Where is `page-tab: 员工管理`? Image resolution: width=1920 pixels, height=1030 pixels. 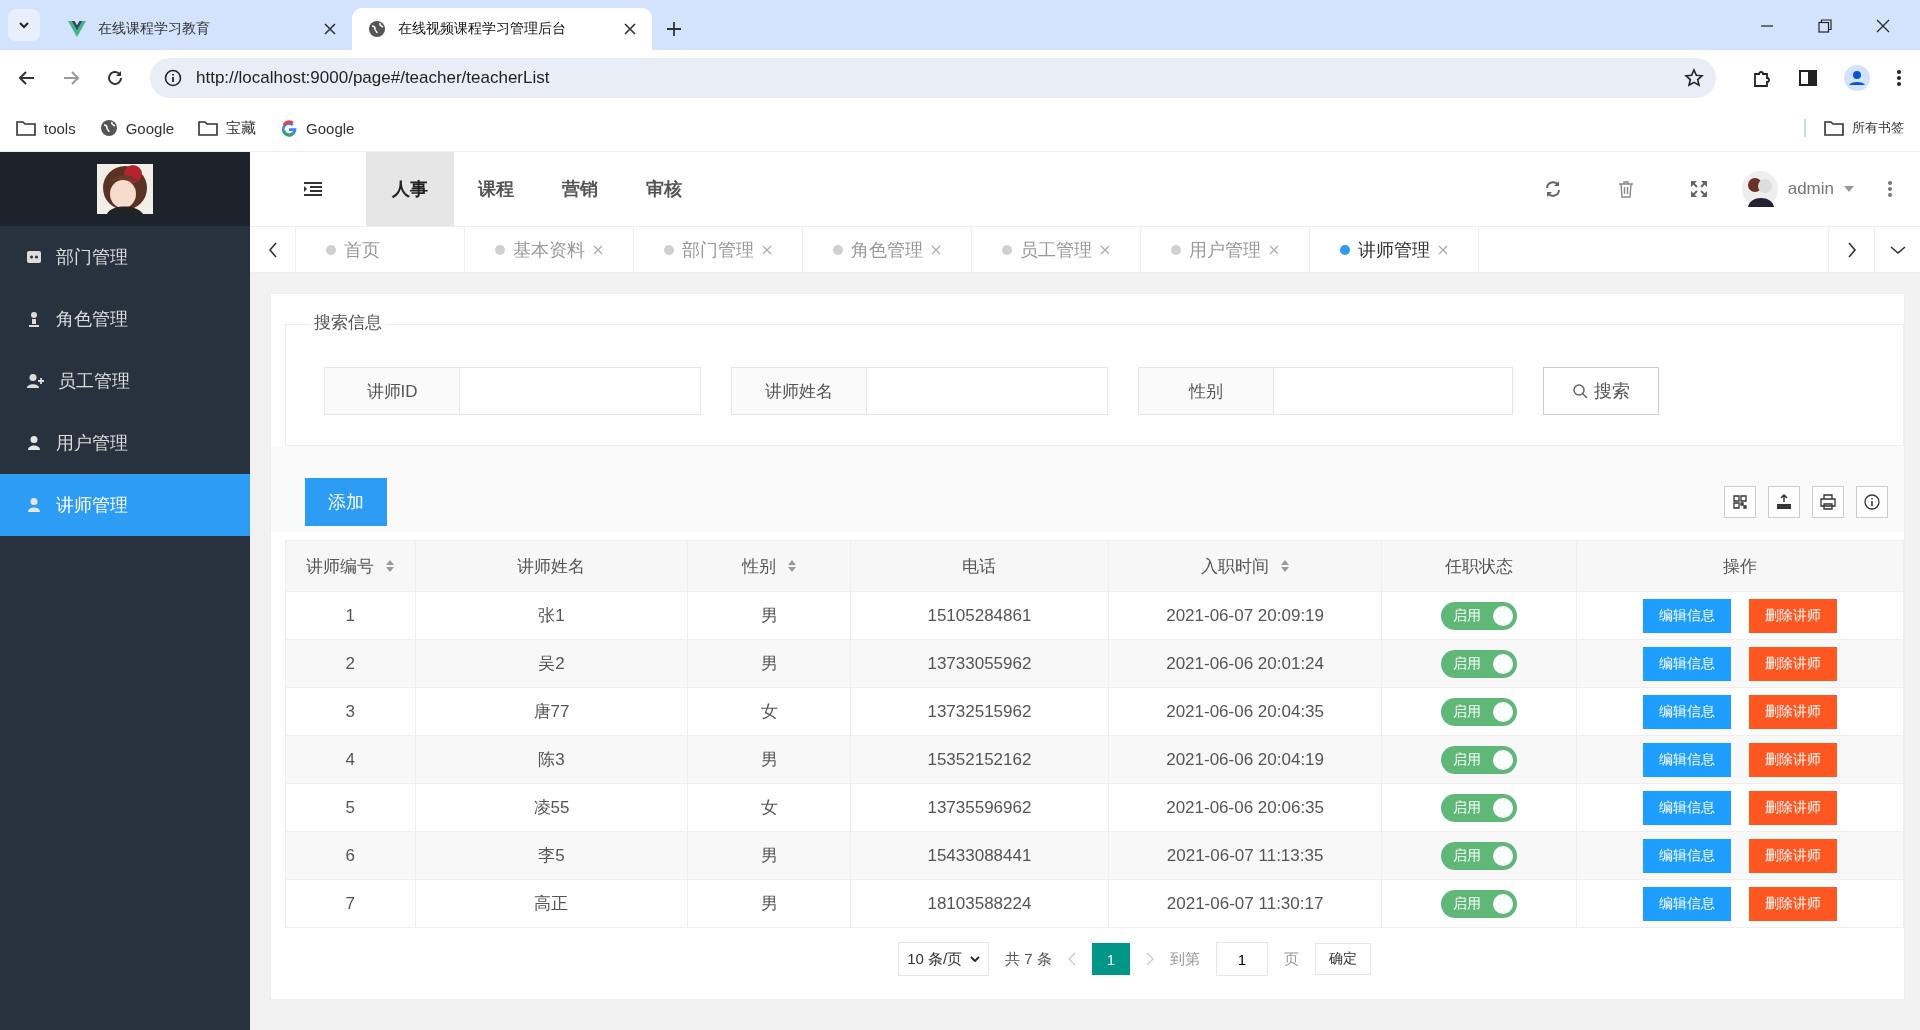 page-tab: 员工管理 is located at coordinates (1056, 249).